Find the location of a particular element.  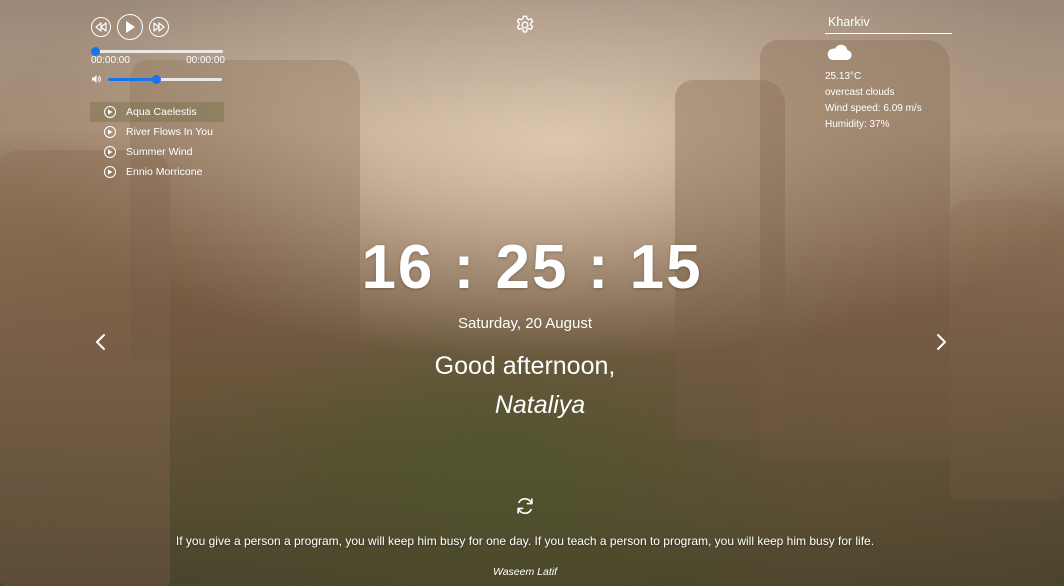

track-progress-slider is located at coordinates (157, 51).